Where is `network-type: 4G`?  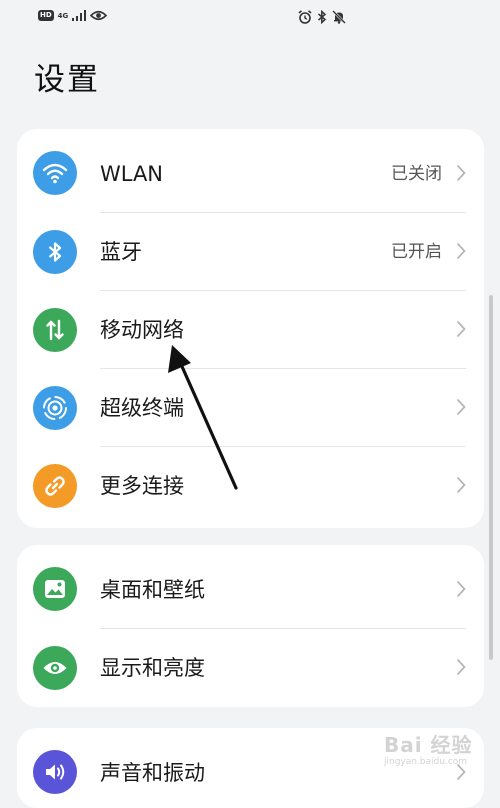
network-type: 4G is located at coordinates (63, 15).